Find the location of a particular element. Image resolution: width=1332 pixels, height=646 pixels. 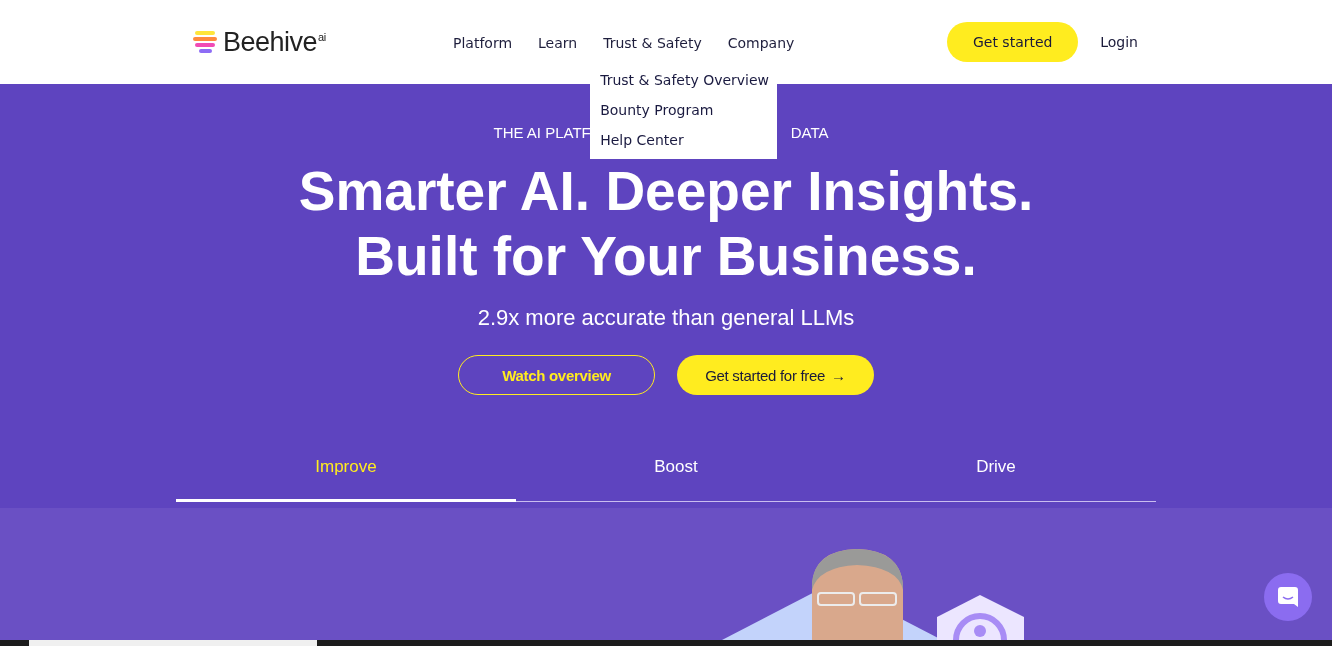

headline: Built for Your Business. is located at coordinates (666, 256).